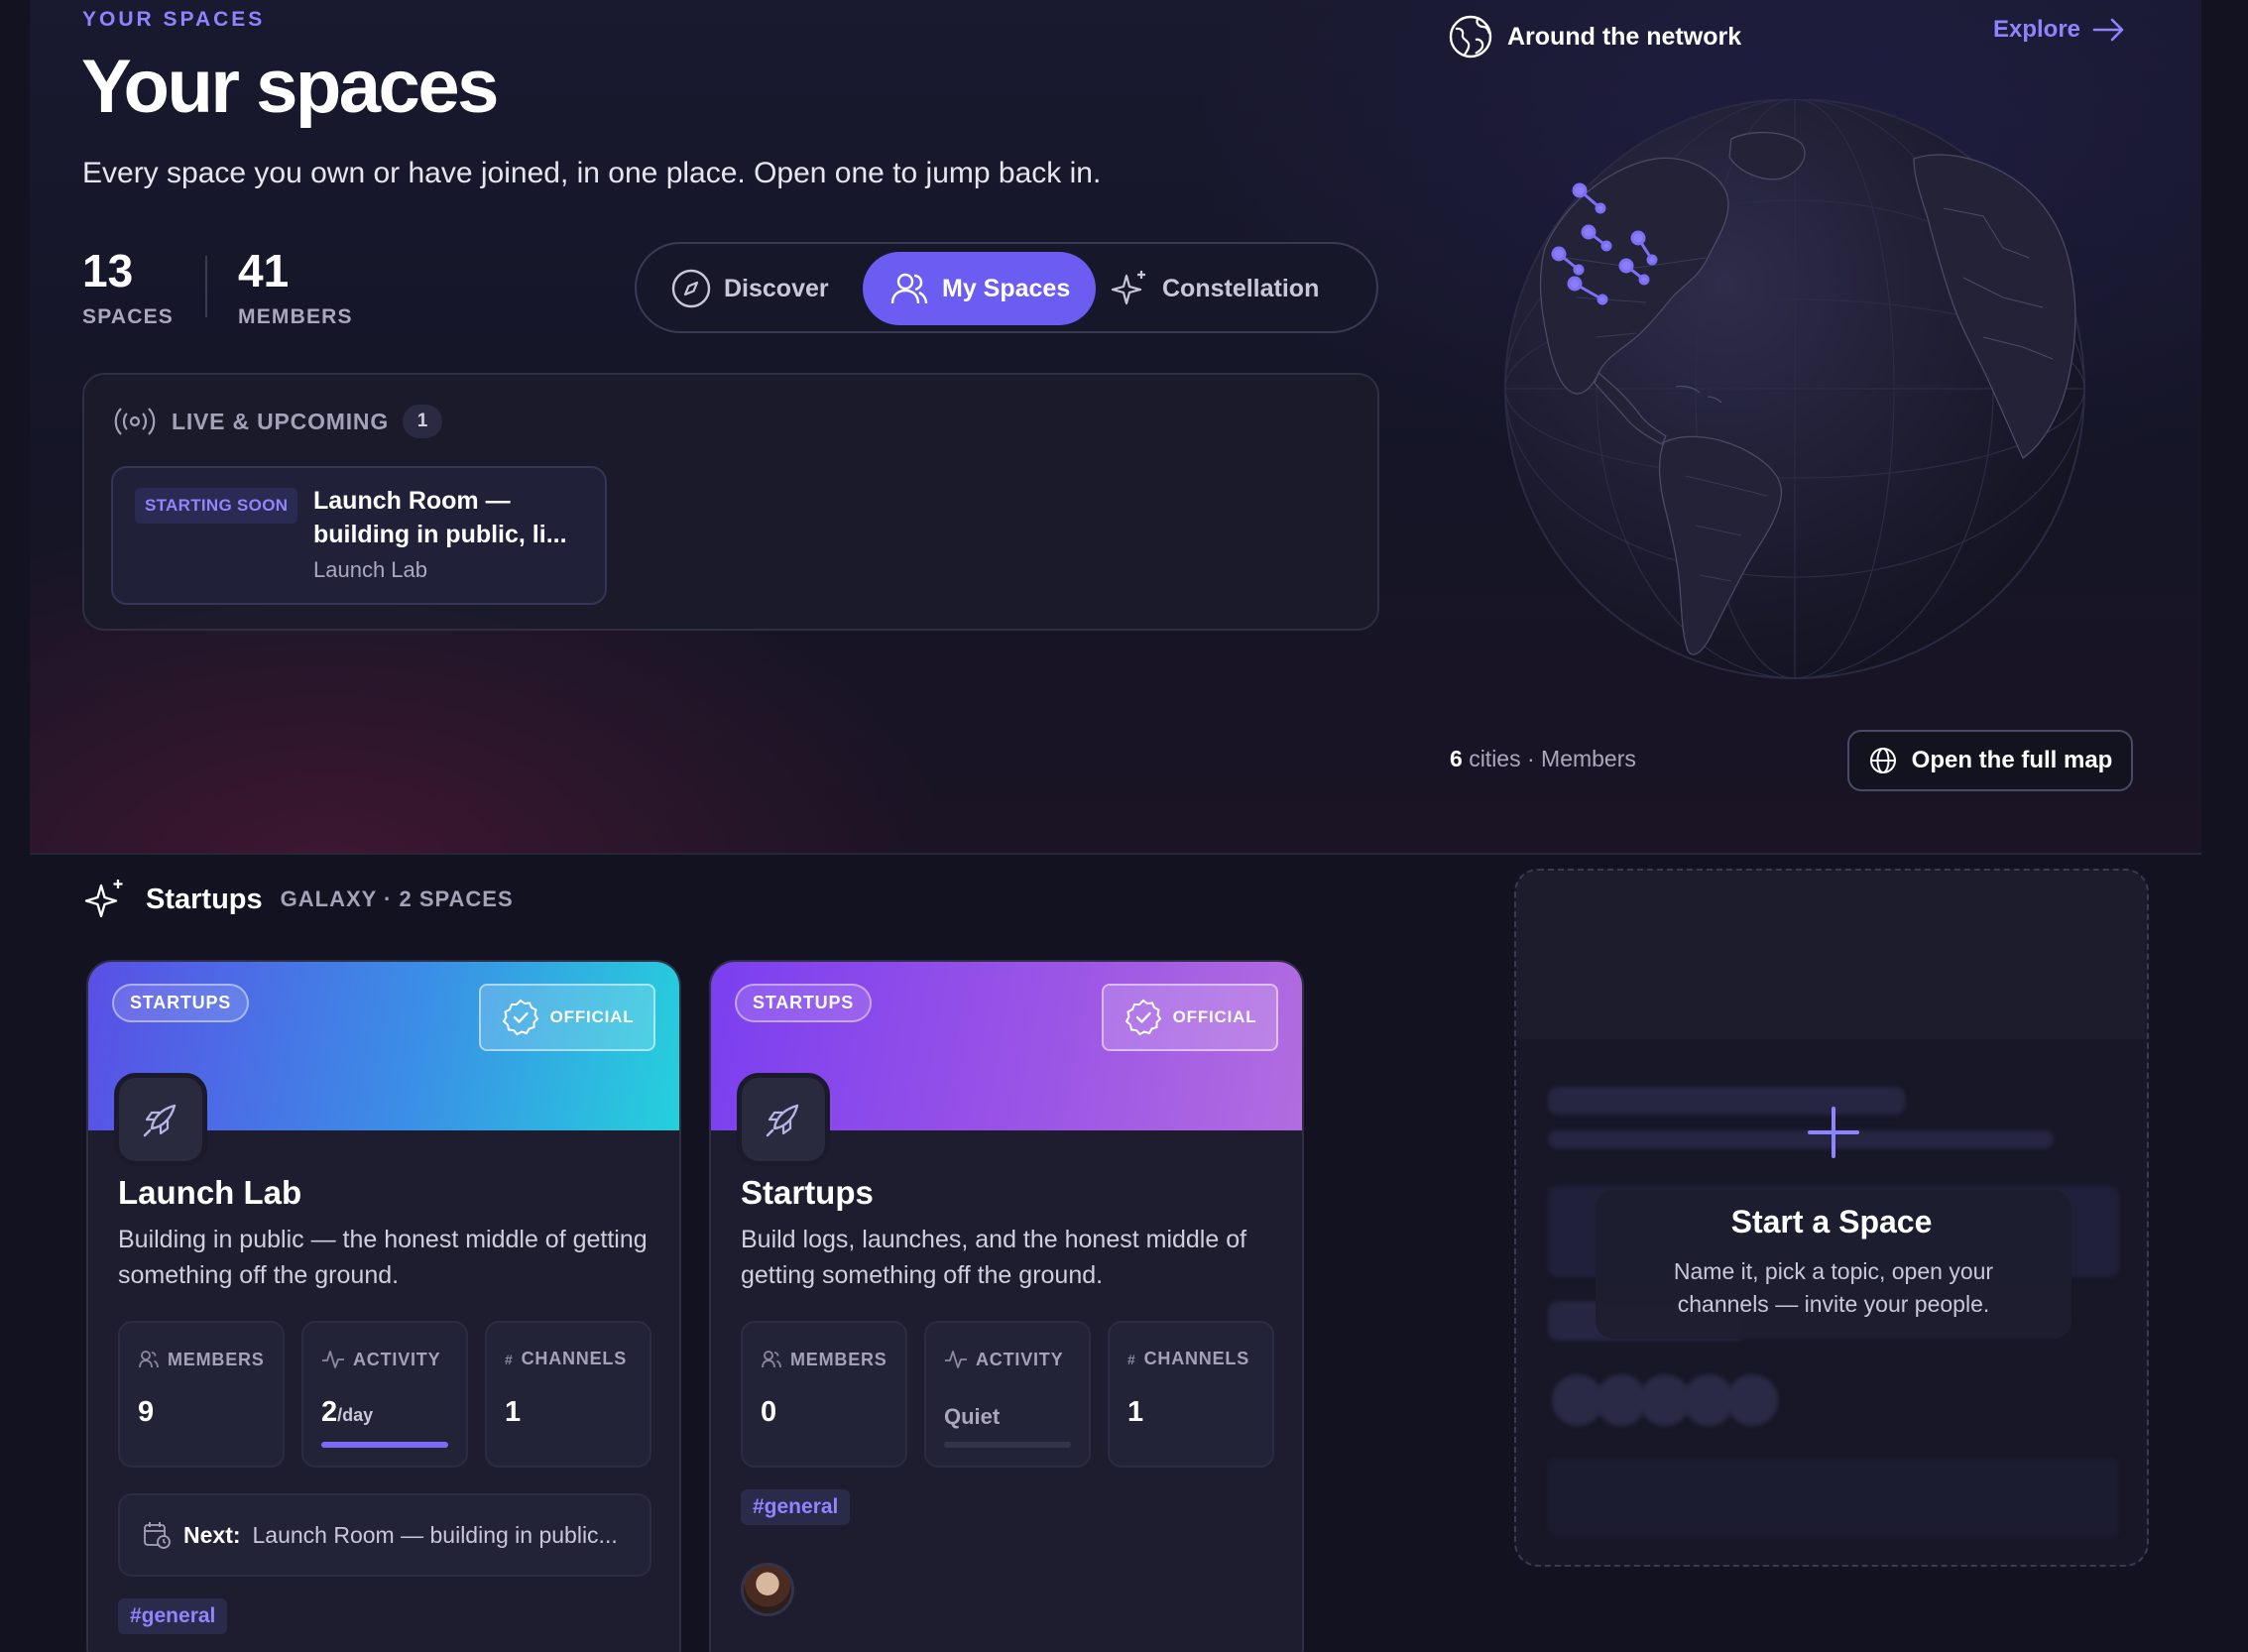 The height and width of the screenshot is (1652, 2248). Describe the element at coordinates (807, 1192) in the screenshot. I see `space-card-name: Startups` at that location.